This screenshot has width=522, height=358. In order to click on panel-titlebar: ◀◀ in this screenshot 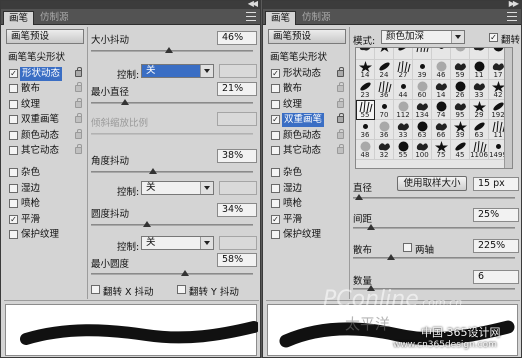, I will do `click(130, 5)`.